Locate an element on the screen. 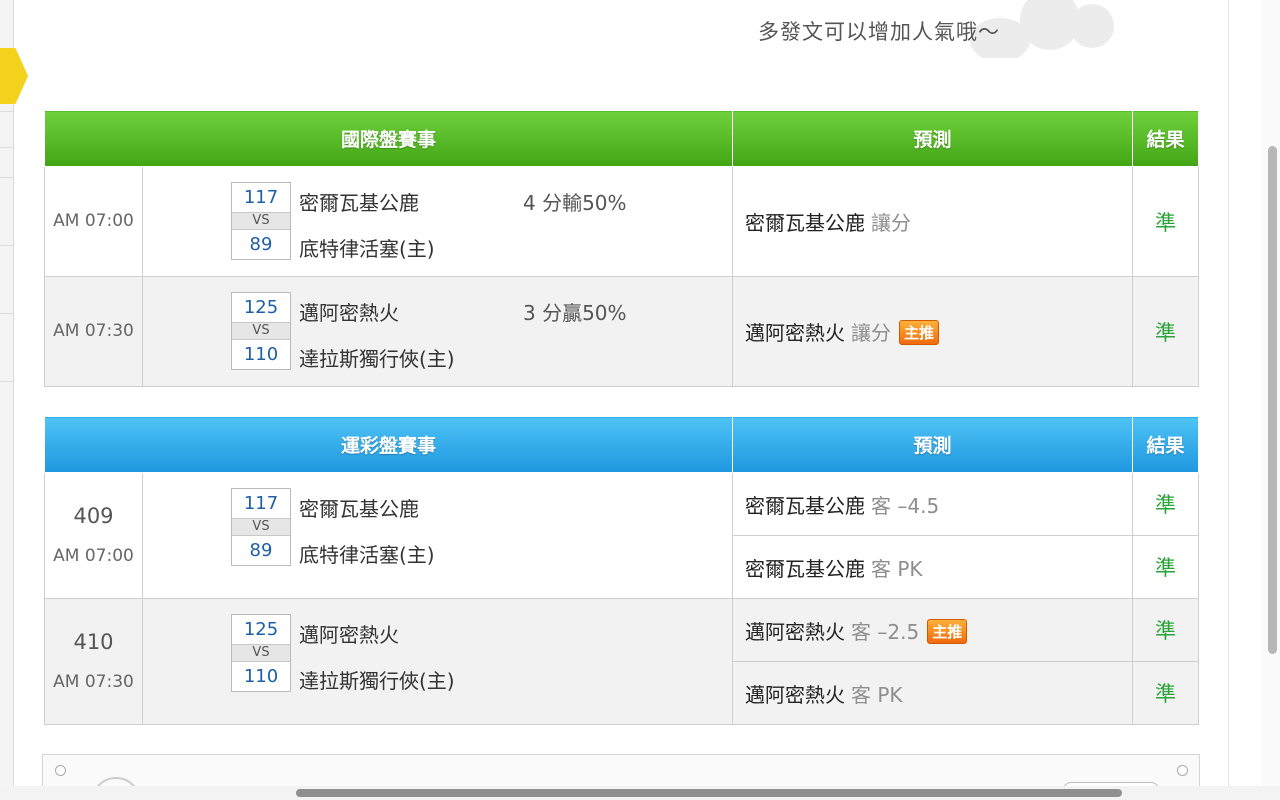 The height and width of the screenshot is (800, 1280). spread-result: 3 分贏50% is located at coordinates (575, 313).